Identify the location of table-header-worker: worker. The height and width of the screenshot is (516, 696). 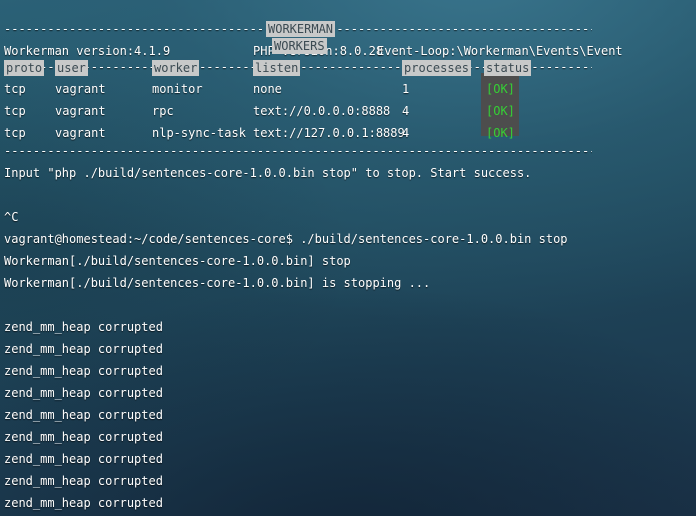
(176, 68).